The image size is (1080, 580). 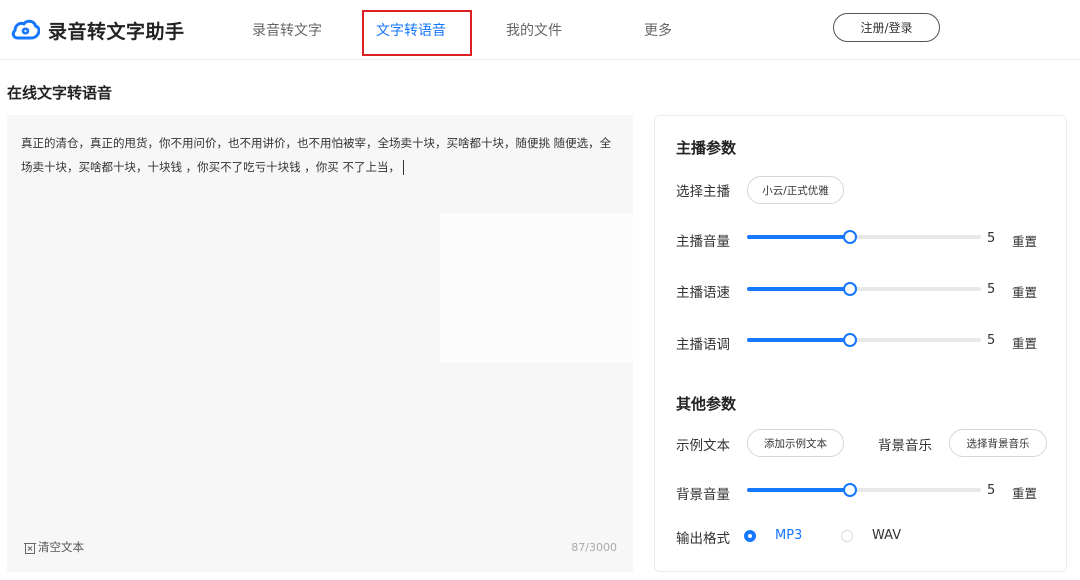 I want to click on anchor-speed-label: 主播语速, so click(x=703, y=293).